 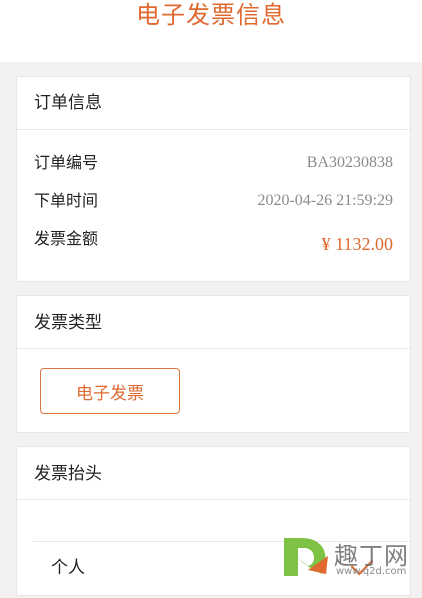 I want to click on invoice-amount-label: 发票金额, so click(x=66, y=238).